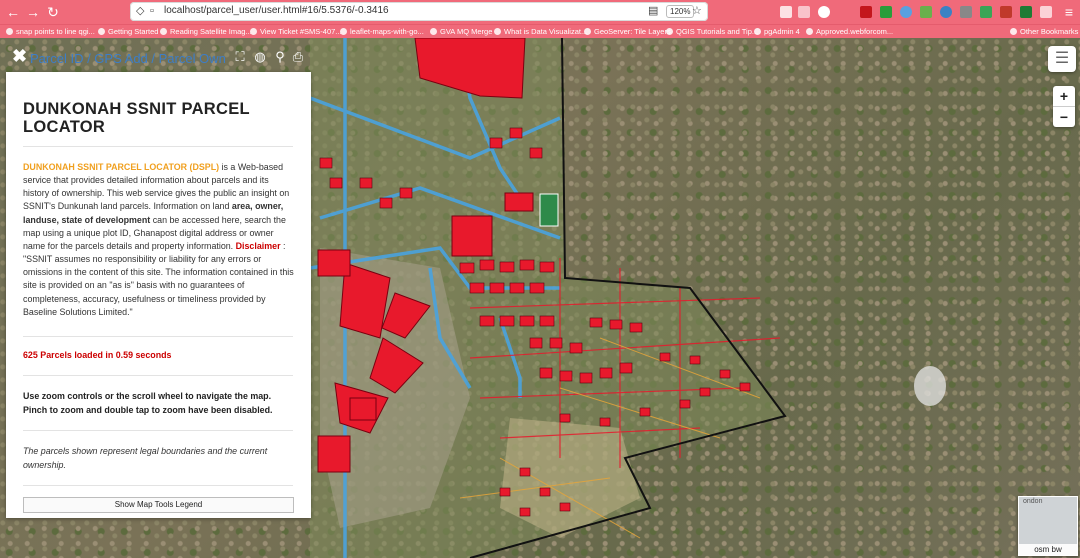 The image size is (1080, 558). Describe the element at coordinates (461, 32) in the screenshot. I see `bookmark-item: GVA MQ Merge` at that location.